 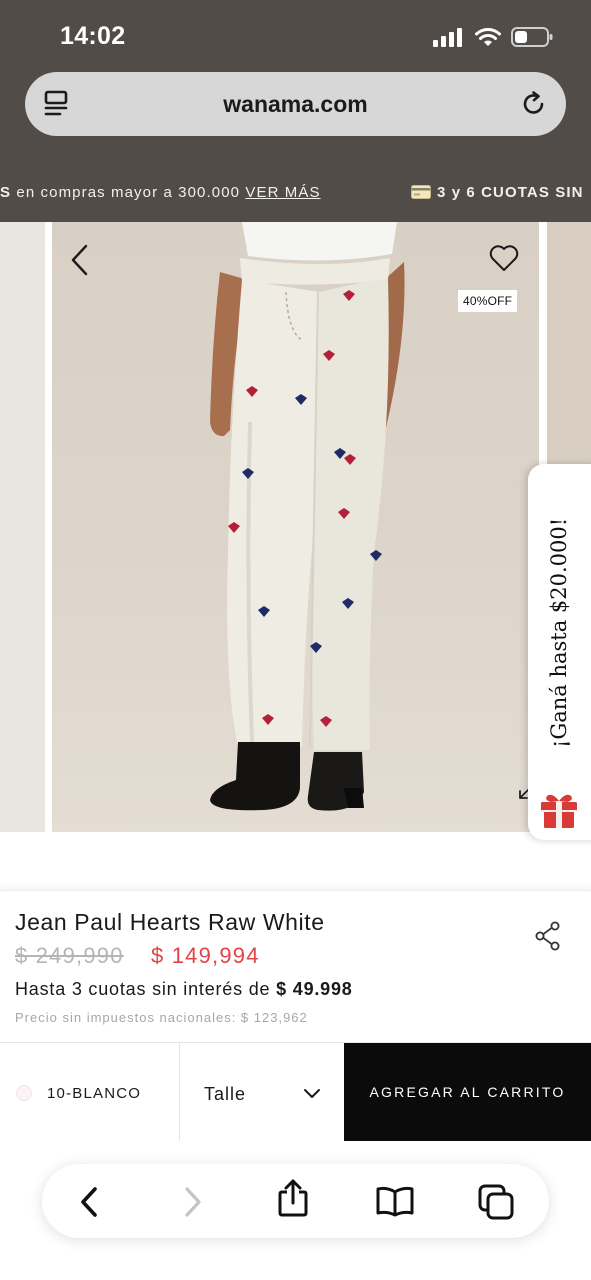 I want to click on tabs-icon, so click(x=496, y=1202).